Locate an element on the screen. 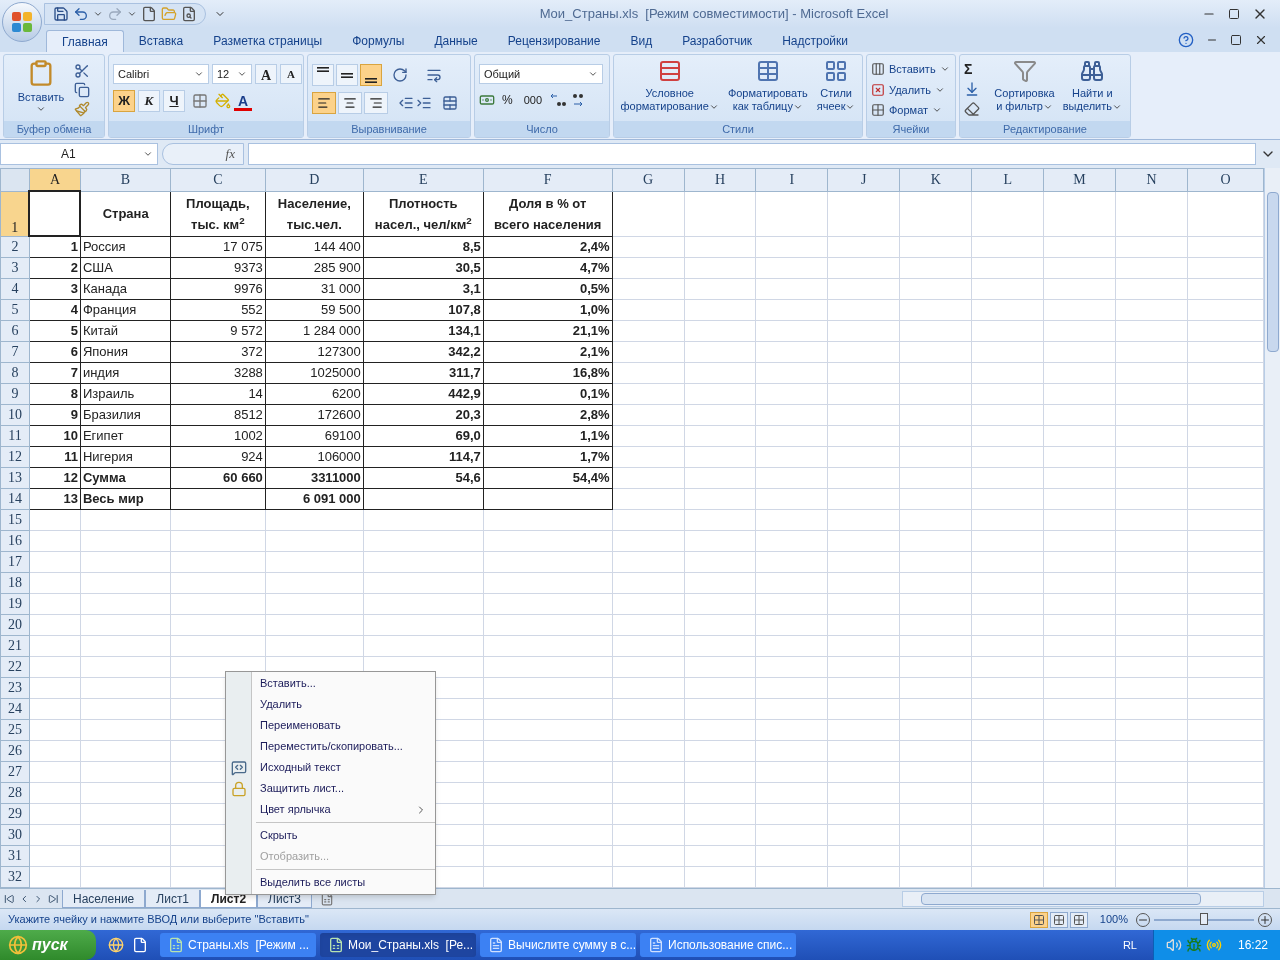  name-box: A1 is located at coordinates (79, 154).